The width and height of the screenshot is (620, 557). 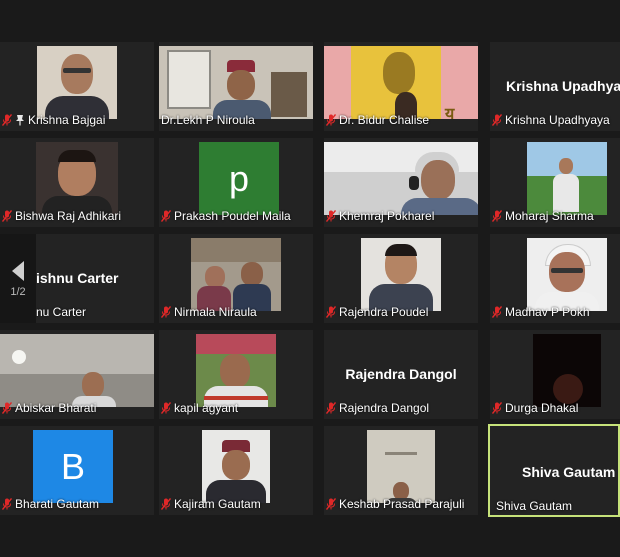 I want to click on participant-name: Moharaj Sharma, so click(x=549, y=215).